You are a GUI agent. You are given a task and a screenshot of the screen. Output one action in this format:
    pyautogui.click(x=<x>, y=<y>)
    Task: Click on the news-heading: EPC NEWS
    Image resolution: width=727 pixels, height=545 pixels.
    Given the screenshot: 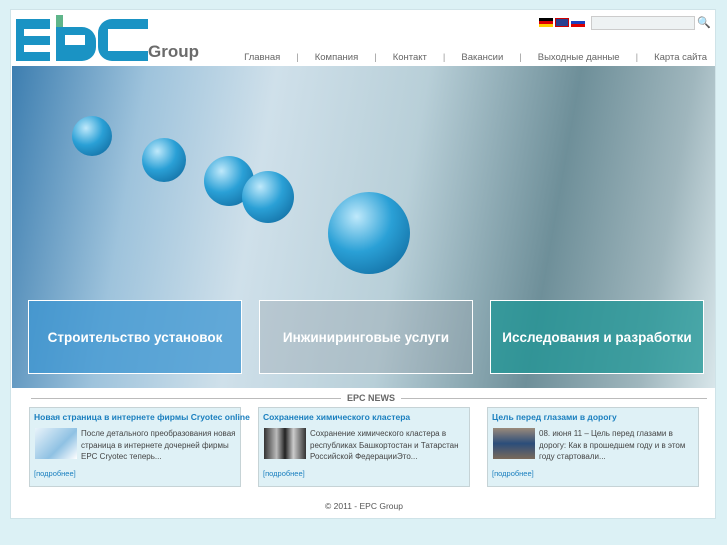 What is the action you would take?
    pyautogui.click(x=371, y=398)
    